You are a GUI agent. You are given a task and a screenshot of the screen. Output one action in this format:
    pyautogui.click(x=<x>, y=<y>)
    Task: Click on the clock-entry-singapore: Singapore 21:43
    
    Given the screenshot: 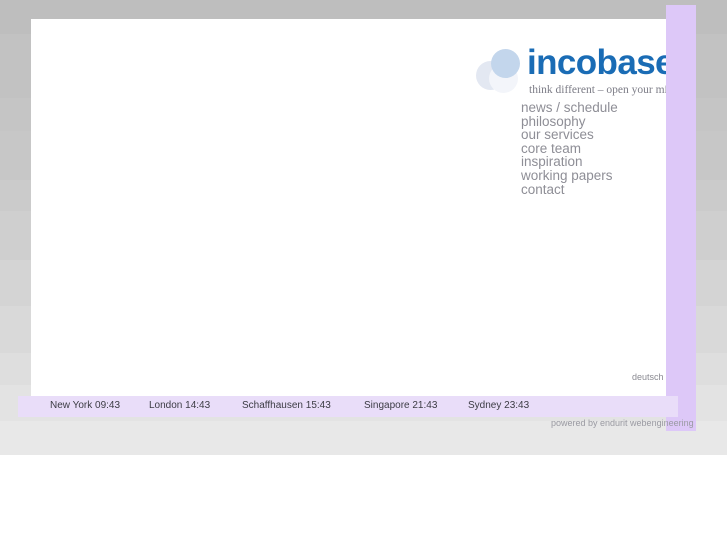 What is the action you would take?
    pyautogui.click(x=401, y=405)
    